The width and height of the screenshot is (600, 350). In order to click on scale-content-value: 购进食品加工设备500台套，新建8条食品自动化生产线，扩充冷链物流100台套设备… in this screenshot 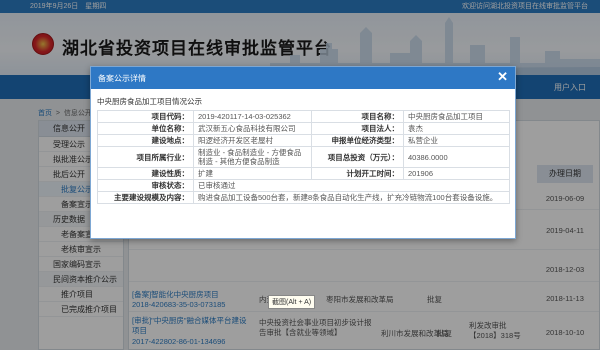, I will do `click(351, 197)`.